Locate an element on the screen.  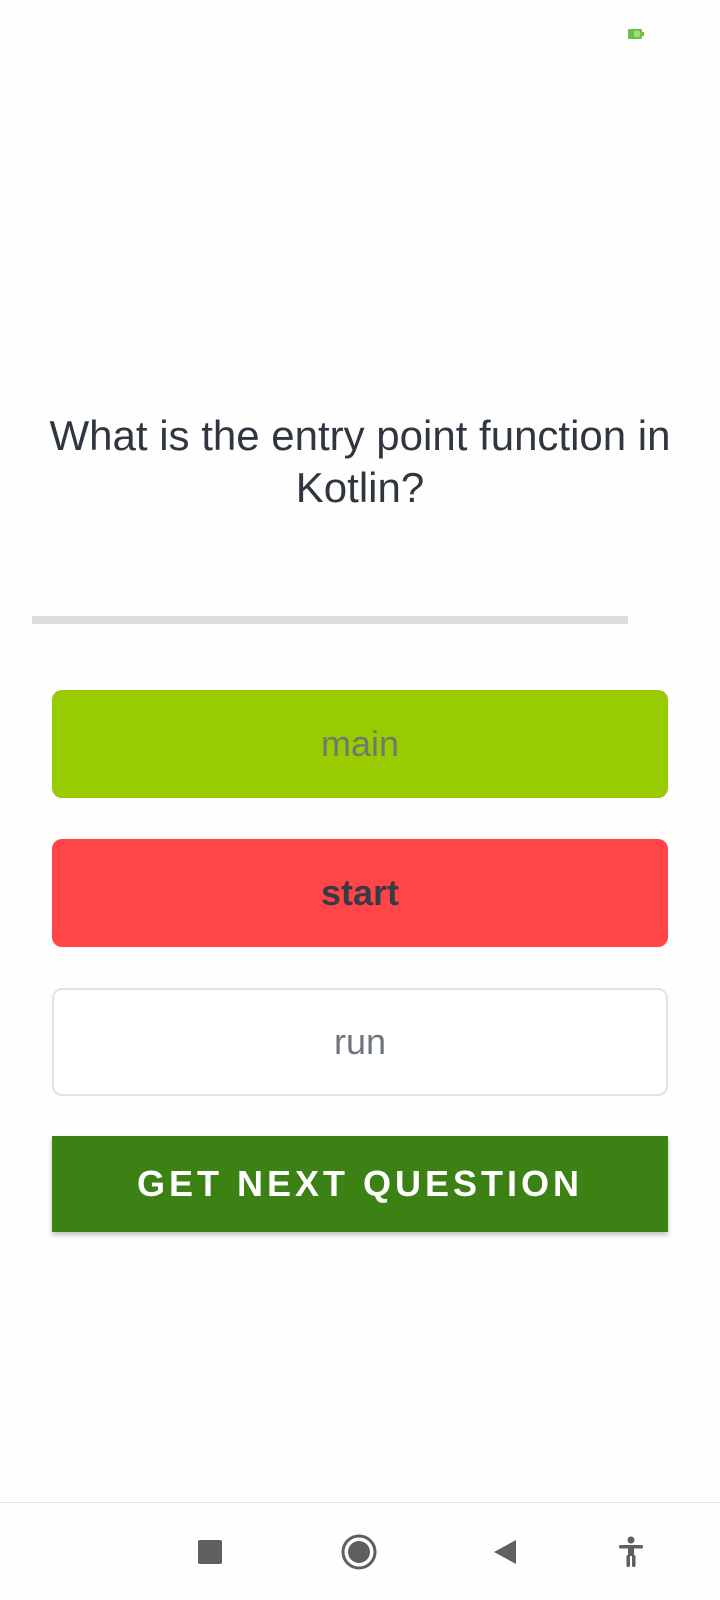
status-bar is located at coordinates (360, 35).